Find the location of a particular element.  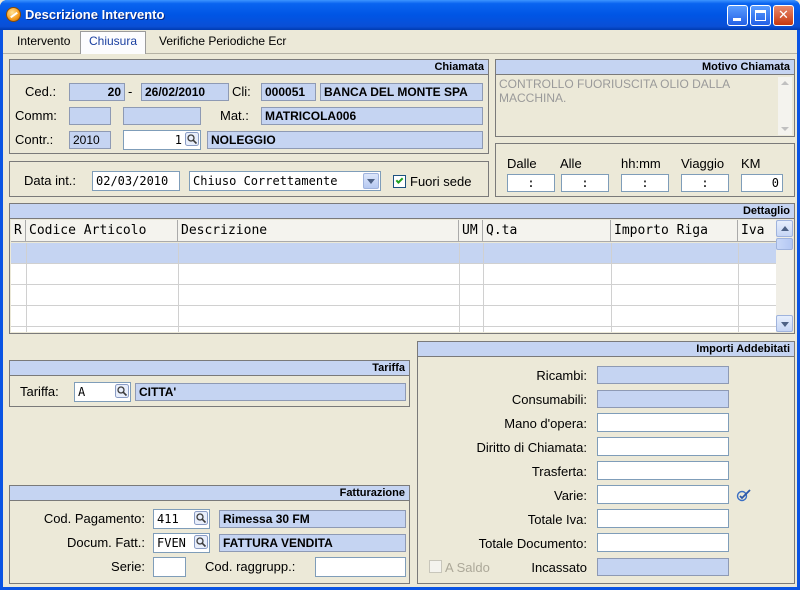

window-title: Descrizione Intervento is located at coordinates (95, 14).